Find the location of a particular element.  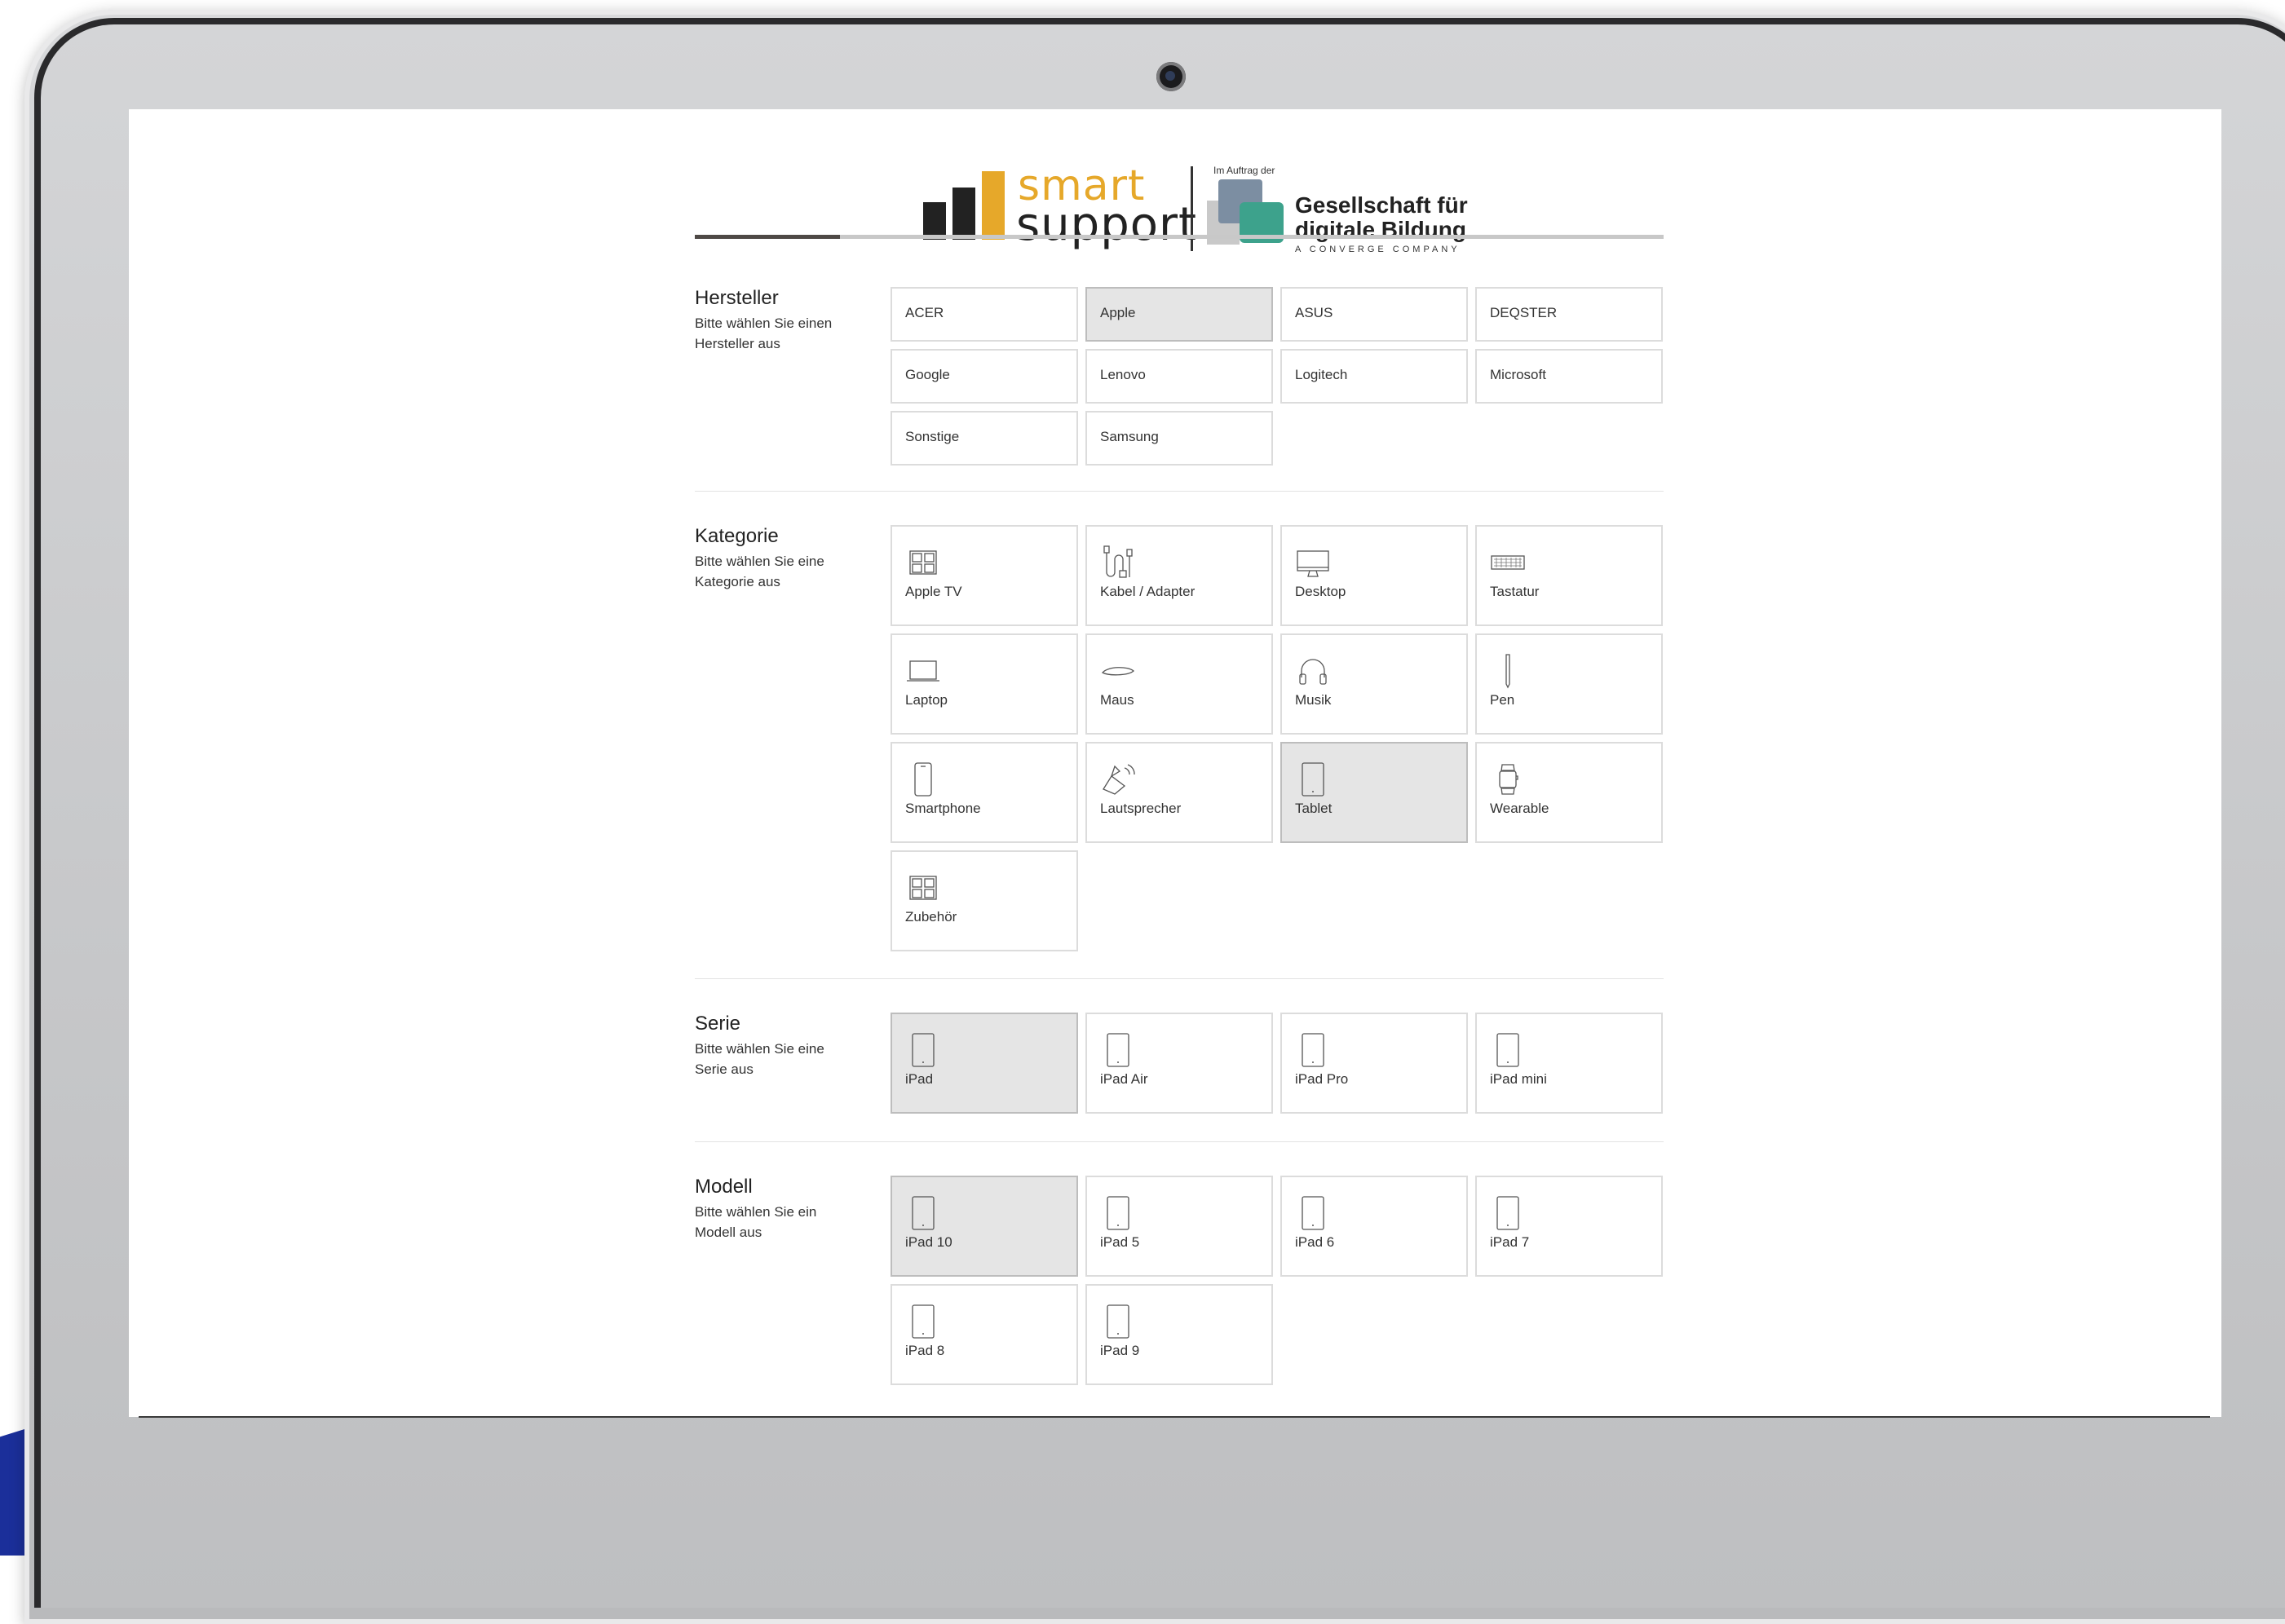

option-label: iPad 10 is located at coordinates (928, 1242).